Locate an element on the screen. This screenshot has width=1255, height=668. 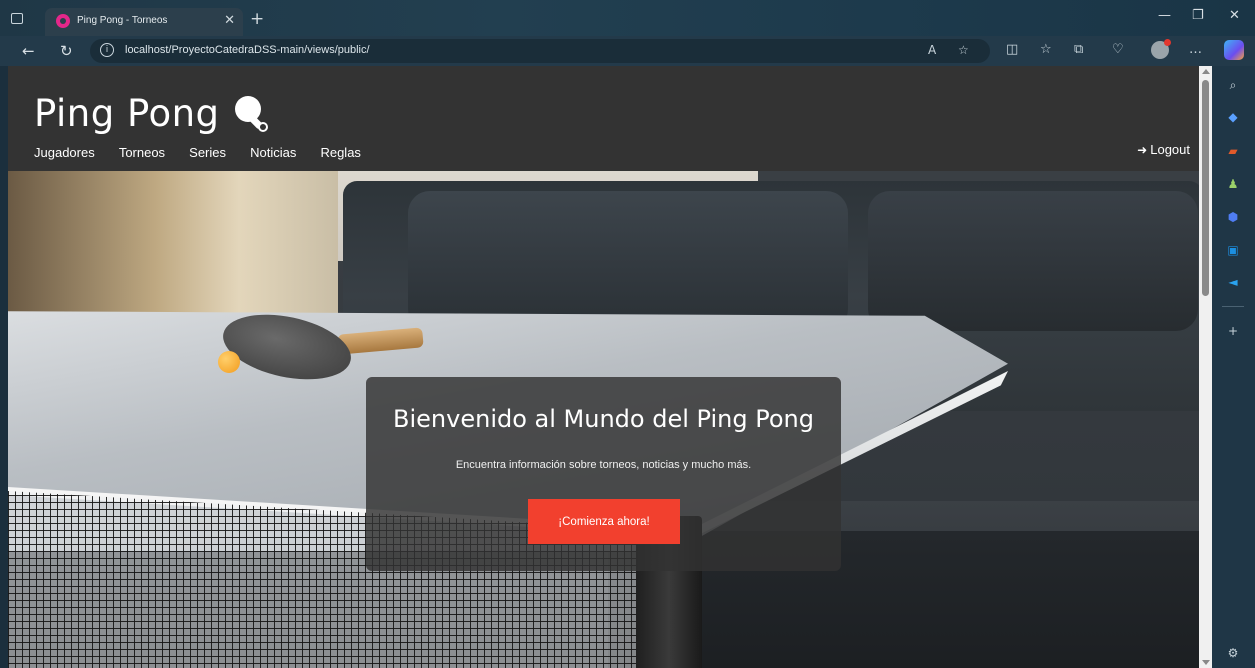
main-nav: Jugadores Torneos Series Noticias Reglas is located at coordinates (207, 151).